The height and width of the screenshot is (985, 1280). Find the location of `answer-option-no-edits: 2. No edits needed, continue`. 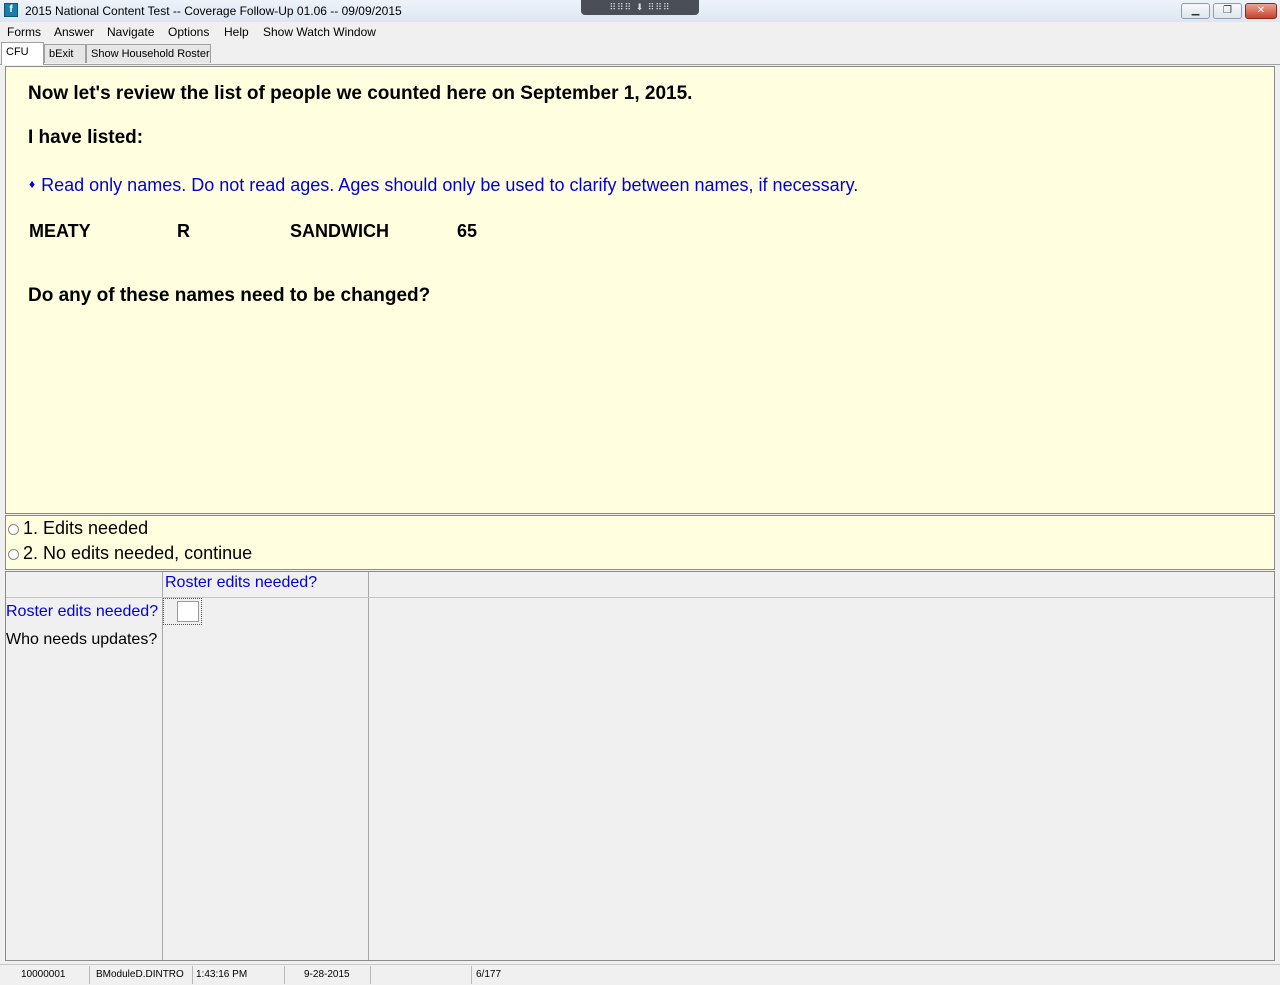

answer-option-no-edits: 2. No edits needed, continue is located at coordinates (130, 554).